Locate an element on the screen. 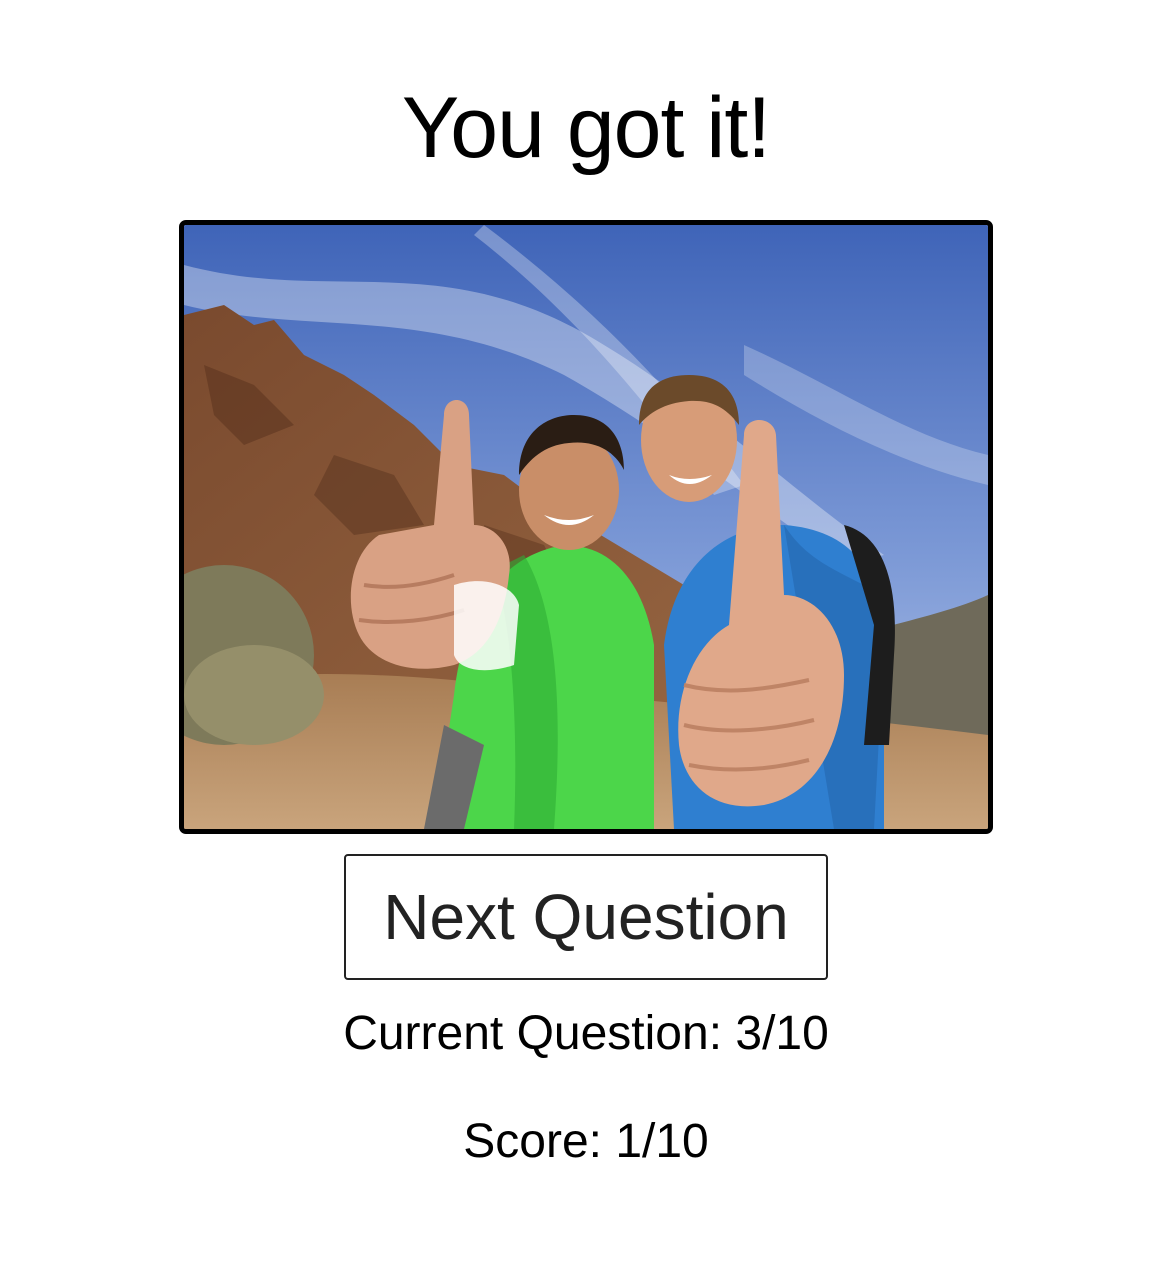  current-question-counter: Current Question: 3/10 is located at coordinates (586, 1033).